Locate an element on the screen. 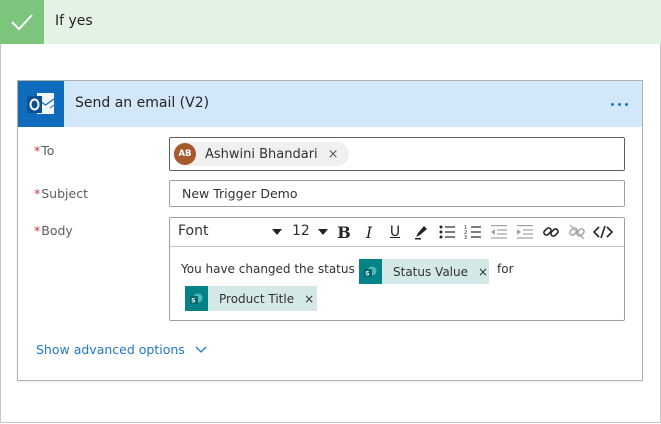 The image size is (661, 424). outlook-icon is located at coordinates (41, 104).